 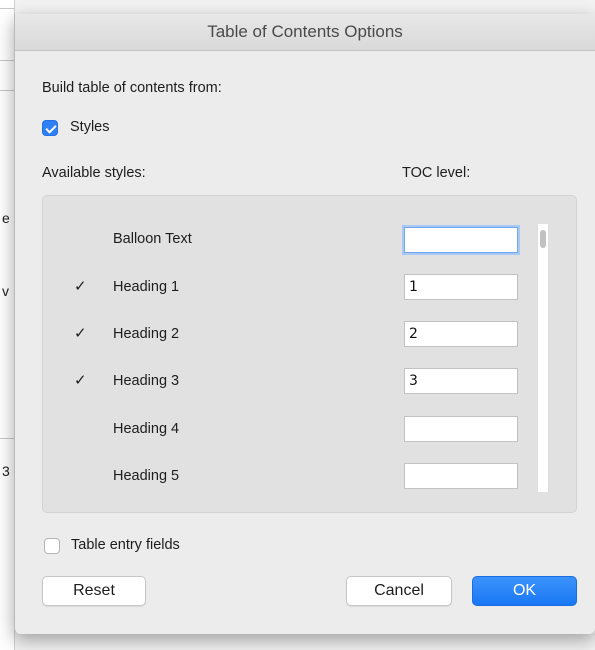 What do you see at coordinates (7, 325) in the screenshot?
I see `document-edge: e v 3` at bounding box center [7, 325].